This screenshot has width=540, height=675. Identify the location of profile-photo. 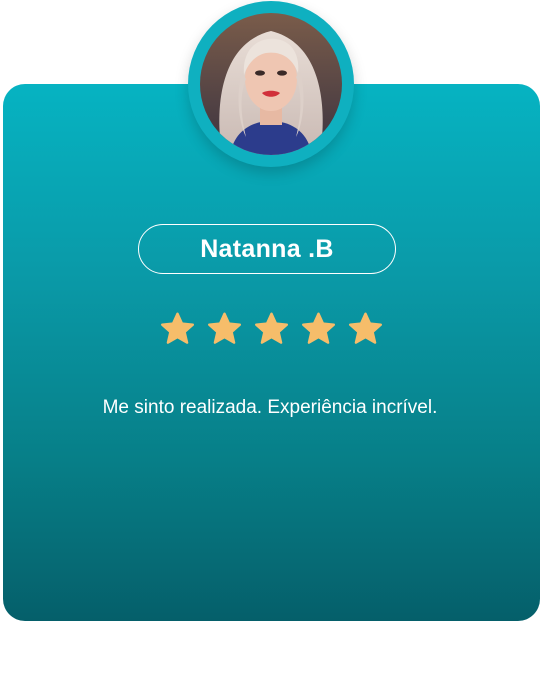
(271, 84).